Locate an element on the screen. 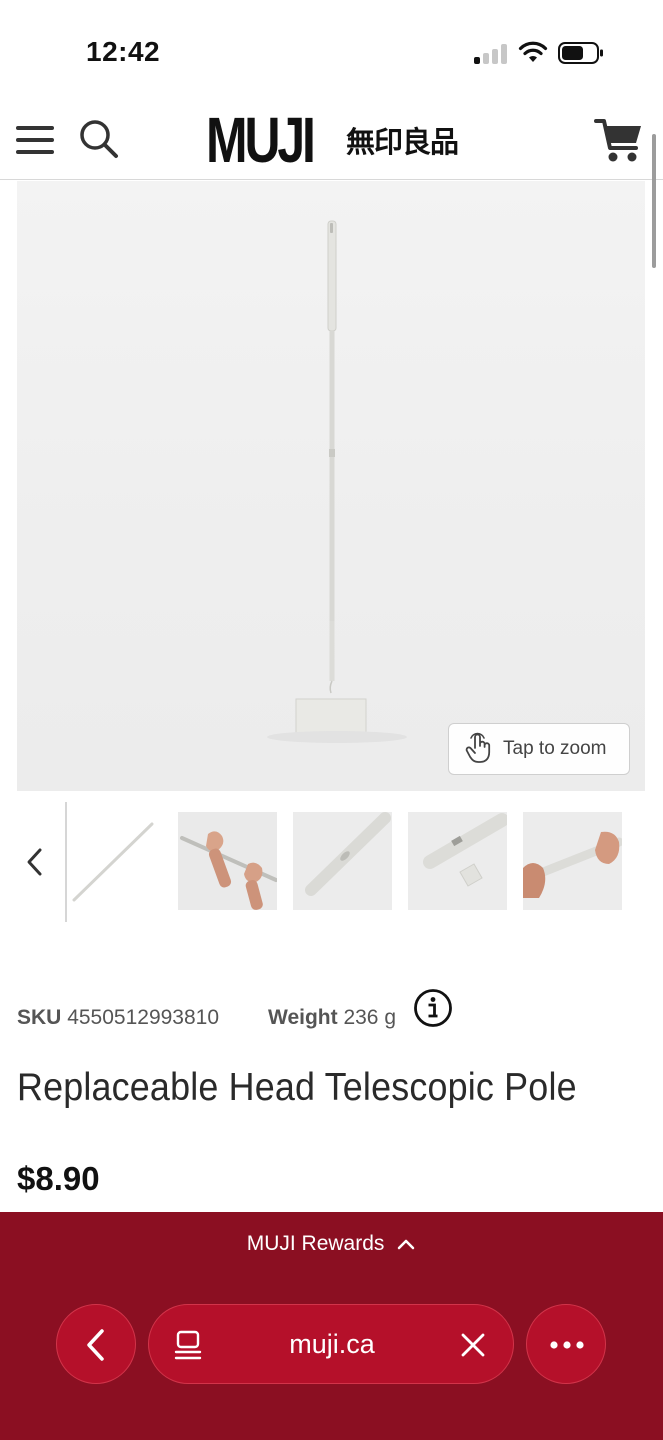 The height and width of the screenshot is (1440, 663). cellular-signal-icon is located at coordinates (491, 54).